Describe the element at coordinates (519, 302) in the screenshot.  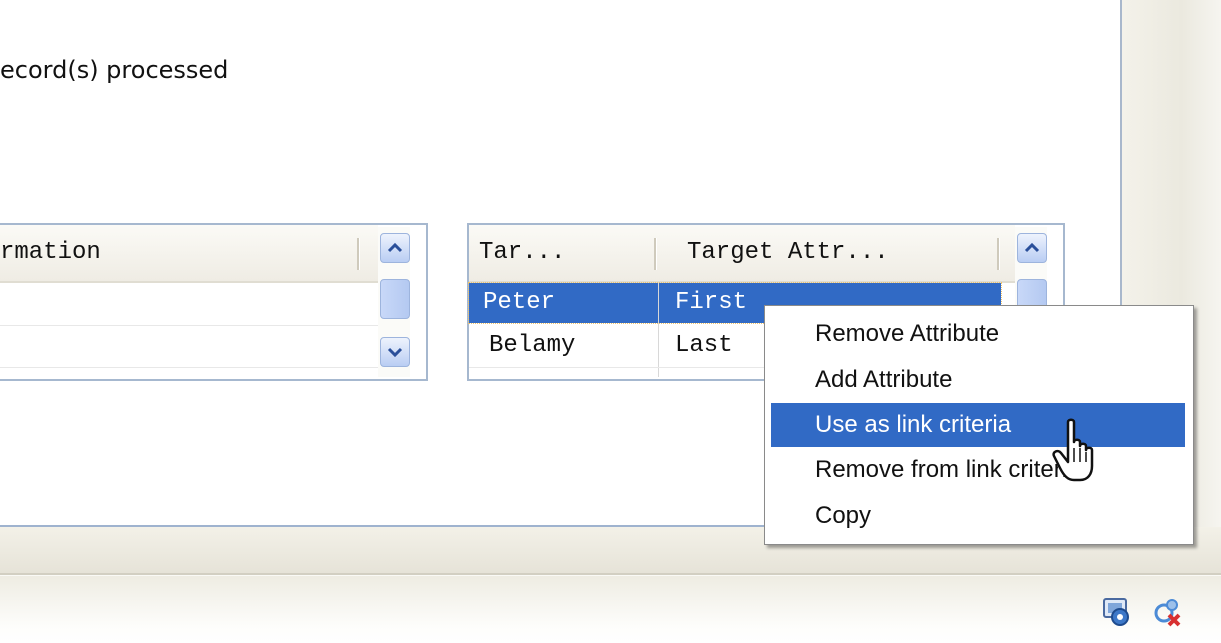
I see `target-cell: Peter` at that location.